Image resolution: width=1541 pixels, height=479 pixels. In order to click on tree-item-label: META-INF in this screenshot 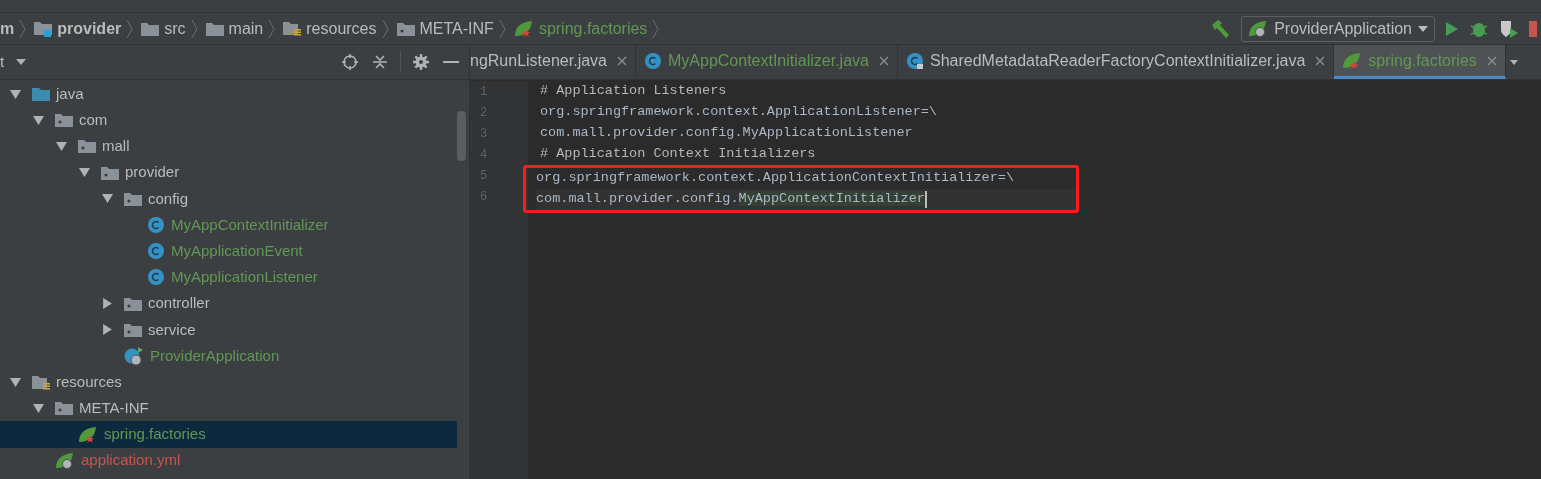, I will do `click(114, 408)`.